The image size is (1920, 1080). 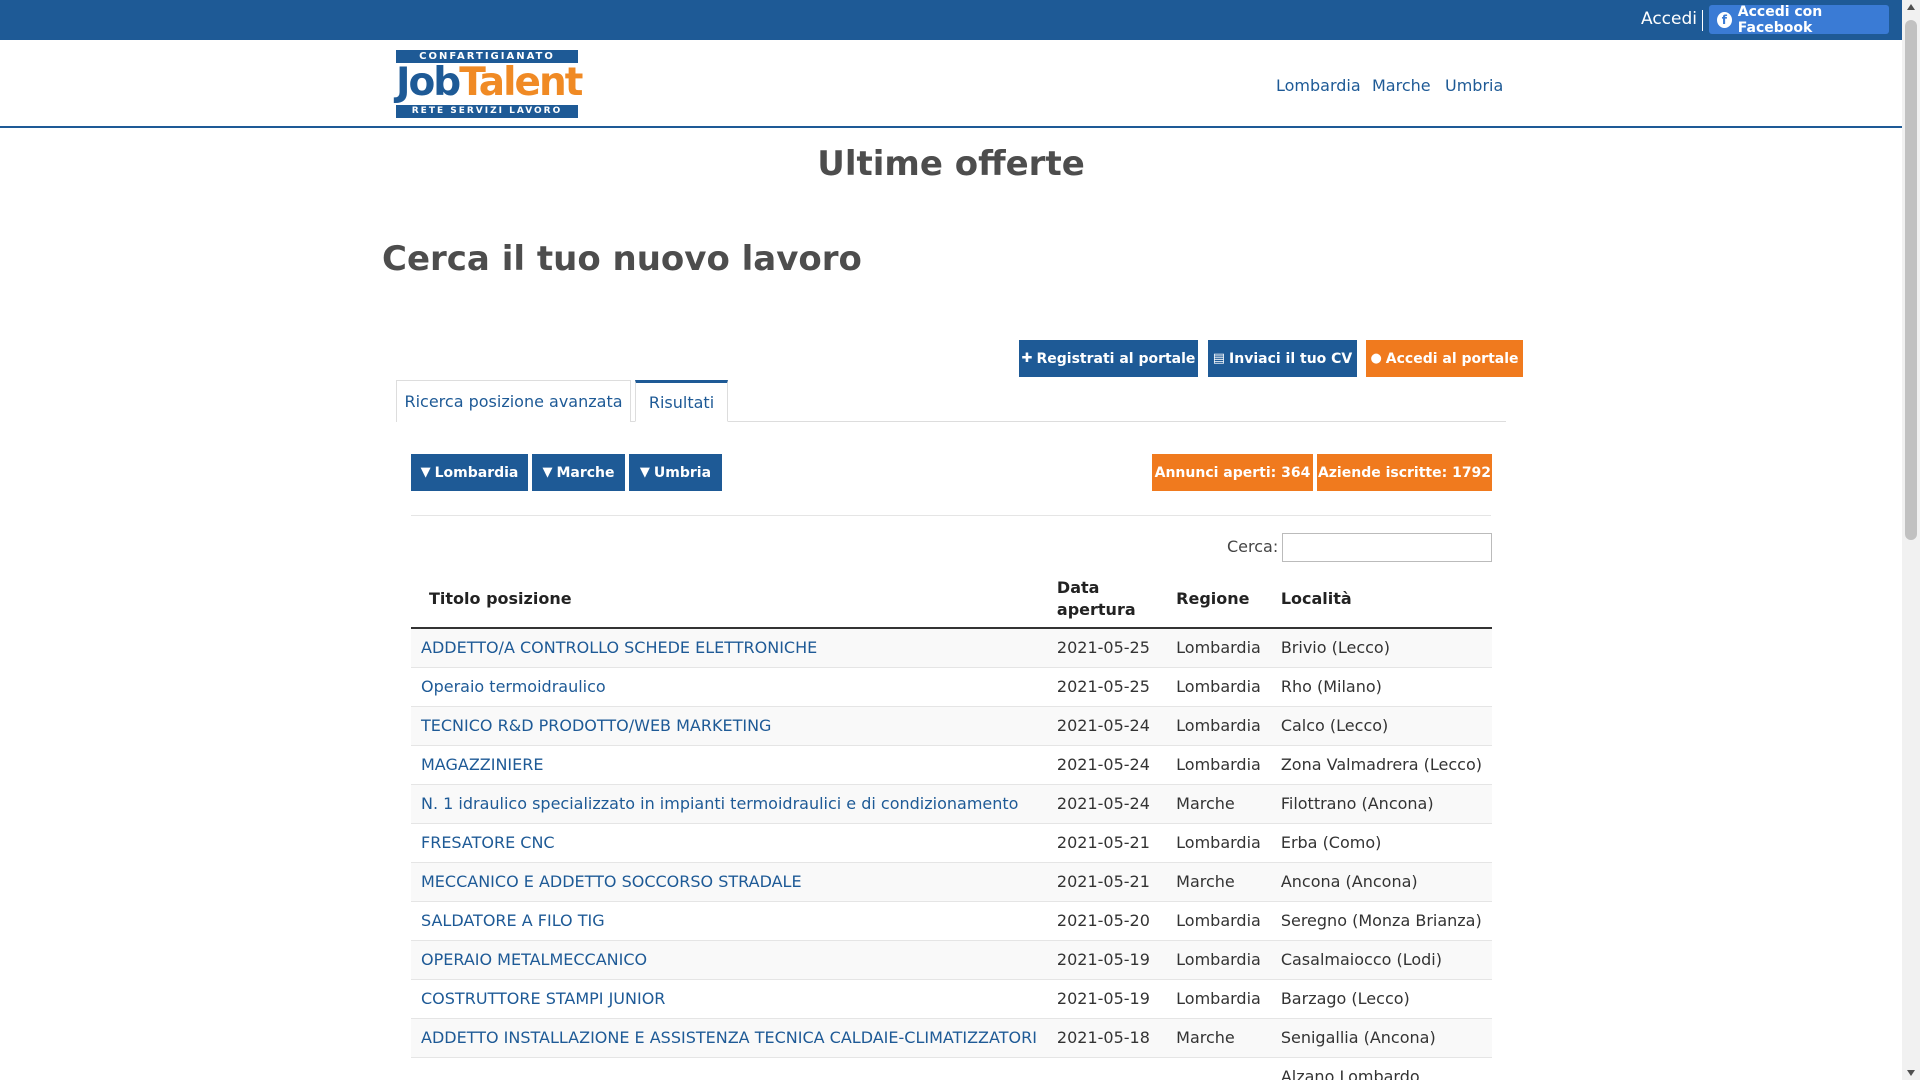 I want to click on filter-marche-button: ▼ Marche, so click(x=578, y=472).